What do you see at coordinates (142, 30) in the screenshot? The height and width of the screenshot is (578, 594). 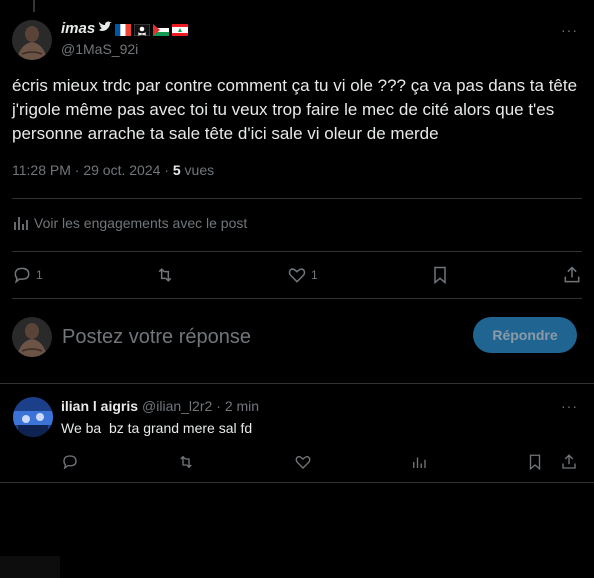 I see `pirate-flag-icon` at bounding box center [142, 30].